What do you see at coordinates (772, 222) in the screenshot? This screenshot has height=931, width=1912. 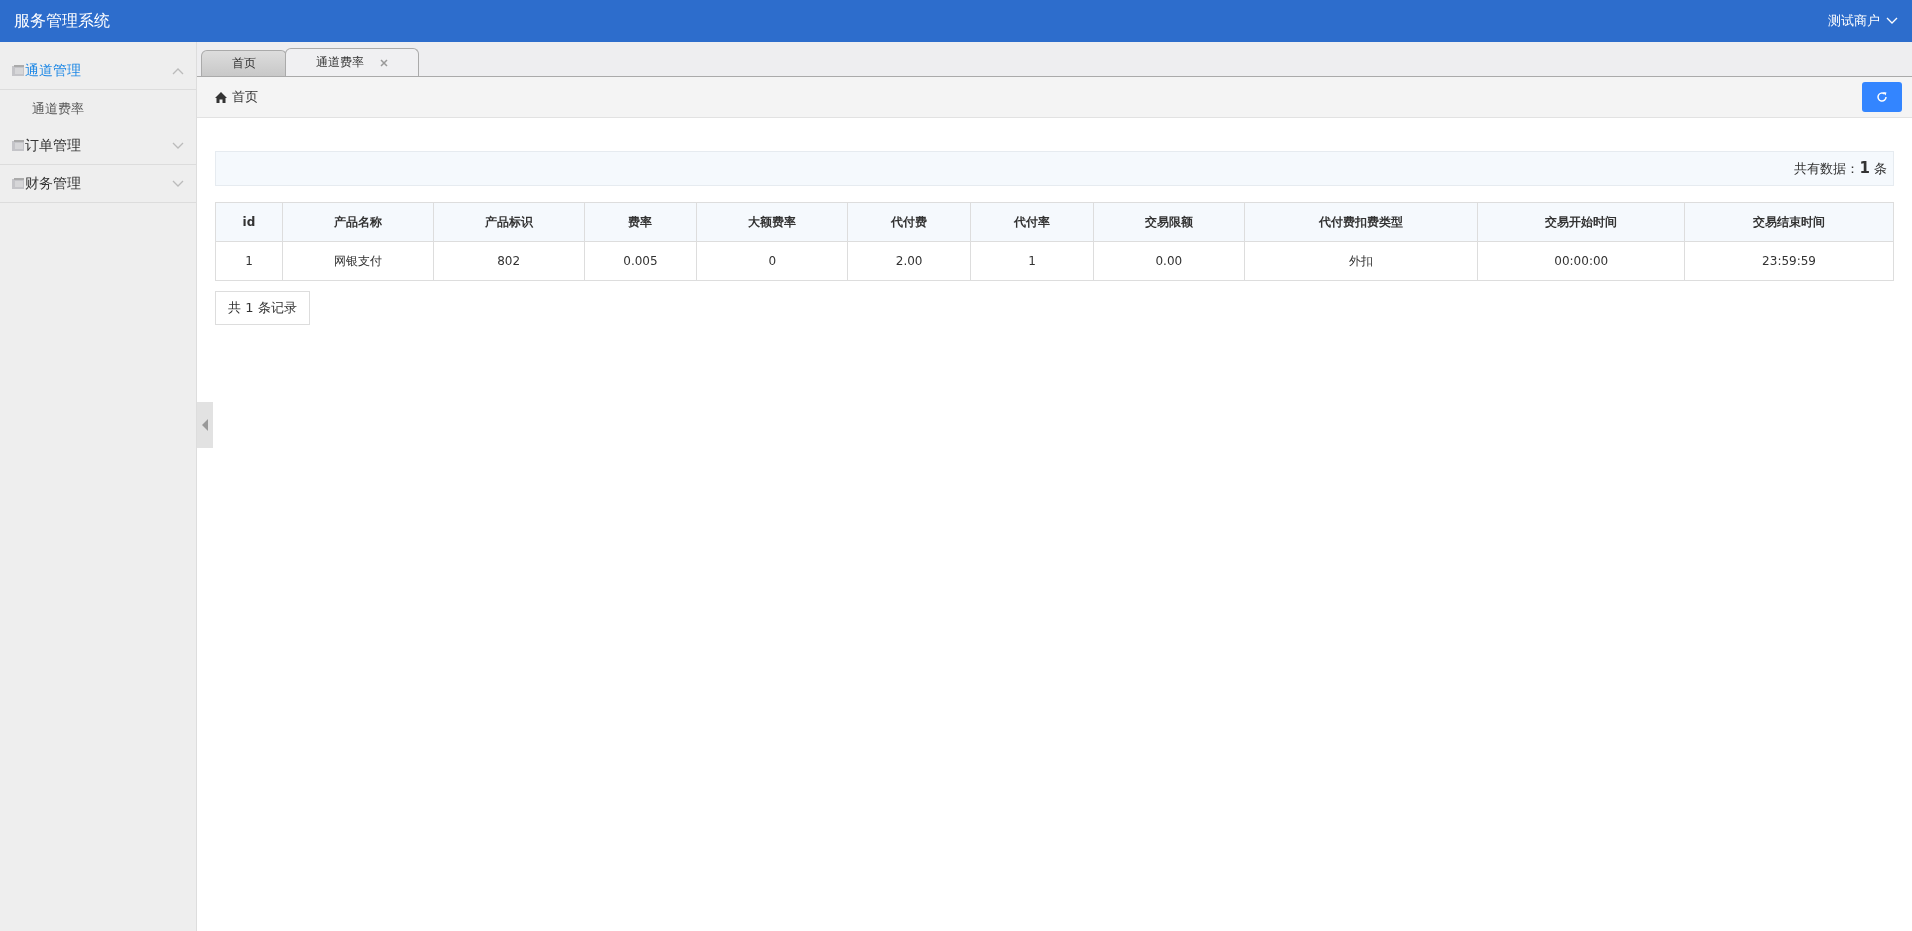 I see `column-header: 大额费率` at bounding box center [772, 222].